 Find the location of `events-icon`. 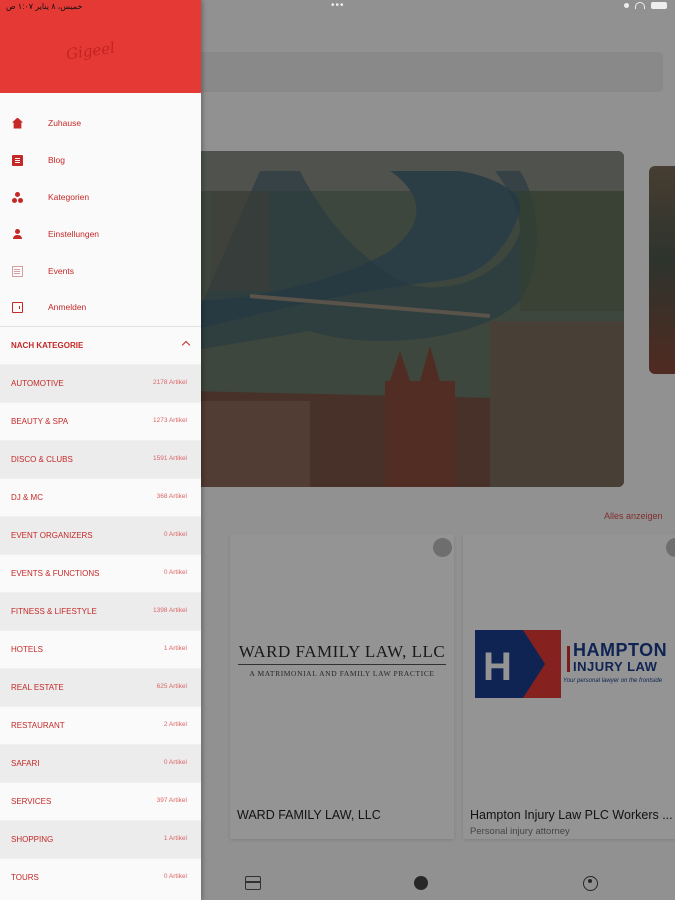

events-icon is located at coordinates (17, 271).